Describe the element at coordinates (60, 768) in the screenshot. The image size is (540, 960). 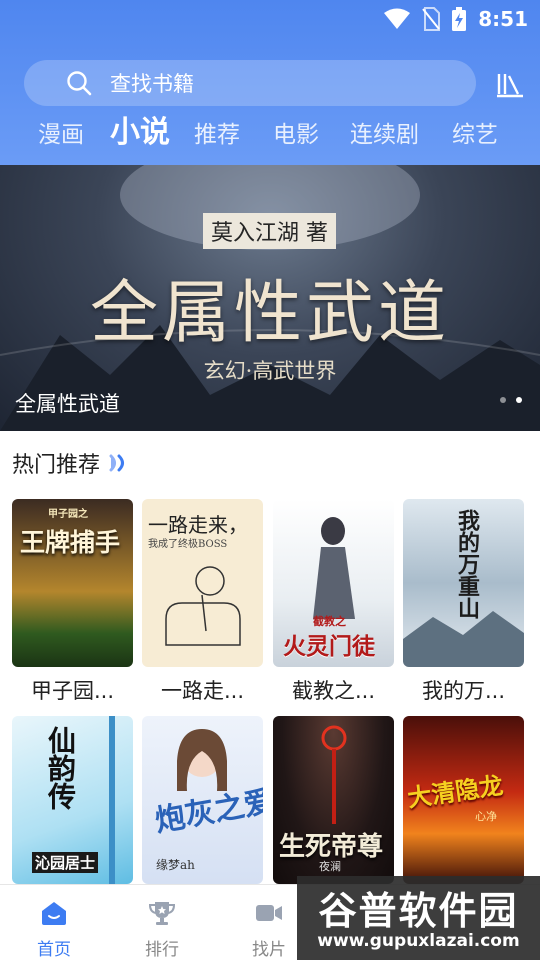
I see `cover-title: 仙韵传` at that location.